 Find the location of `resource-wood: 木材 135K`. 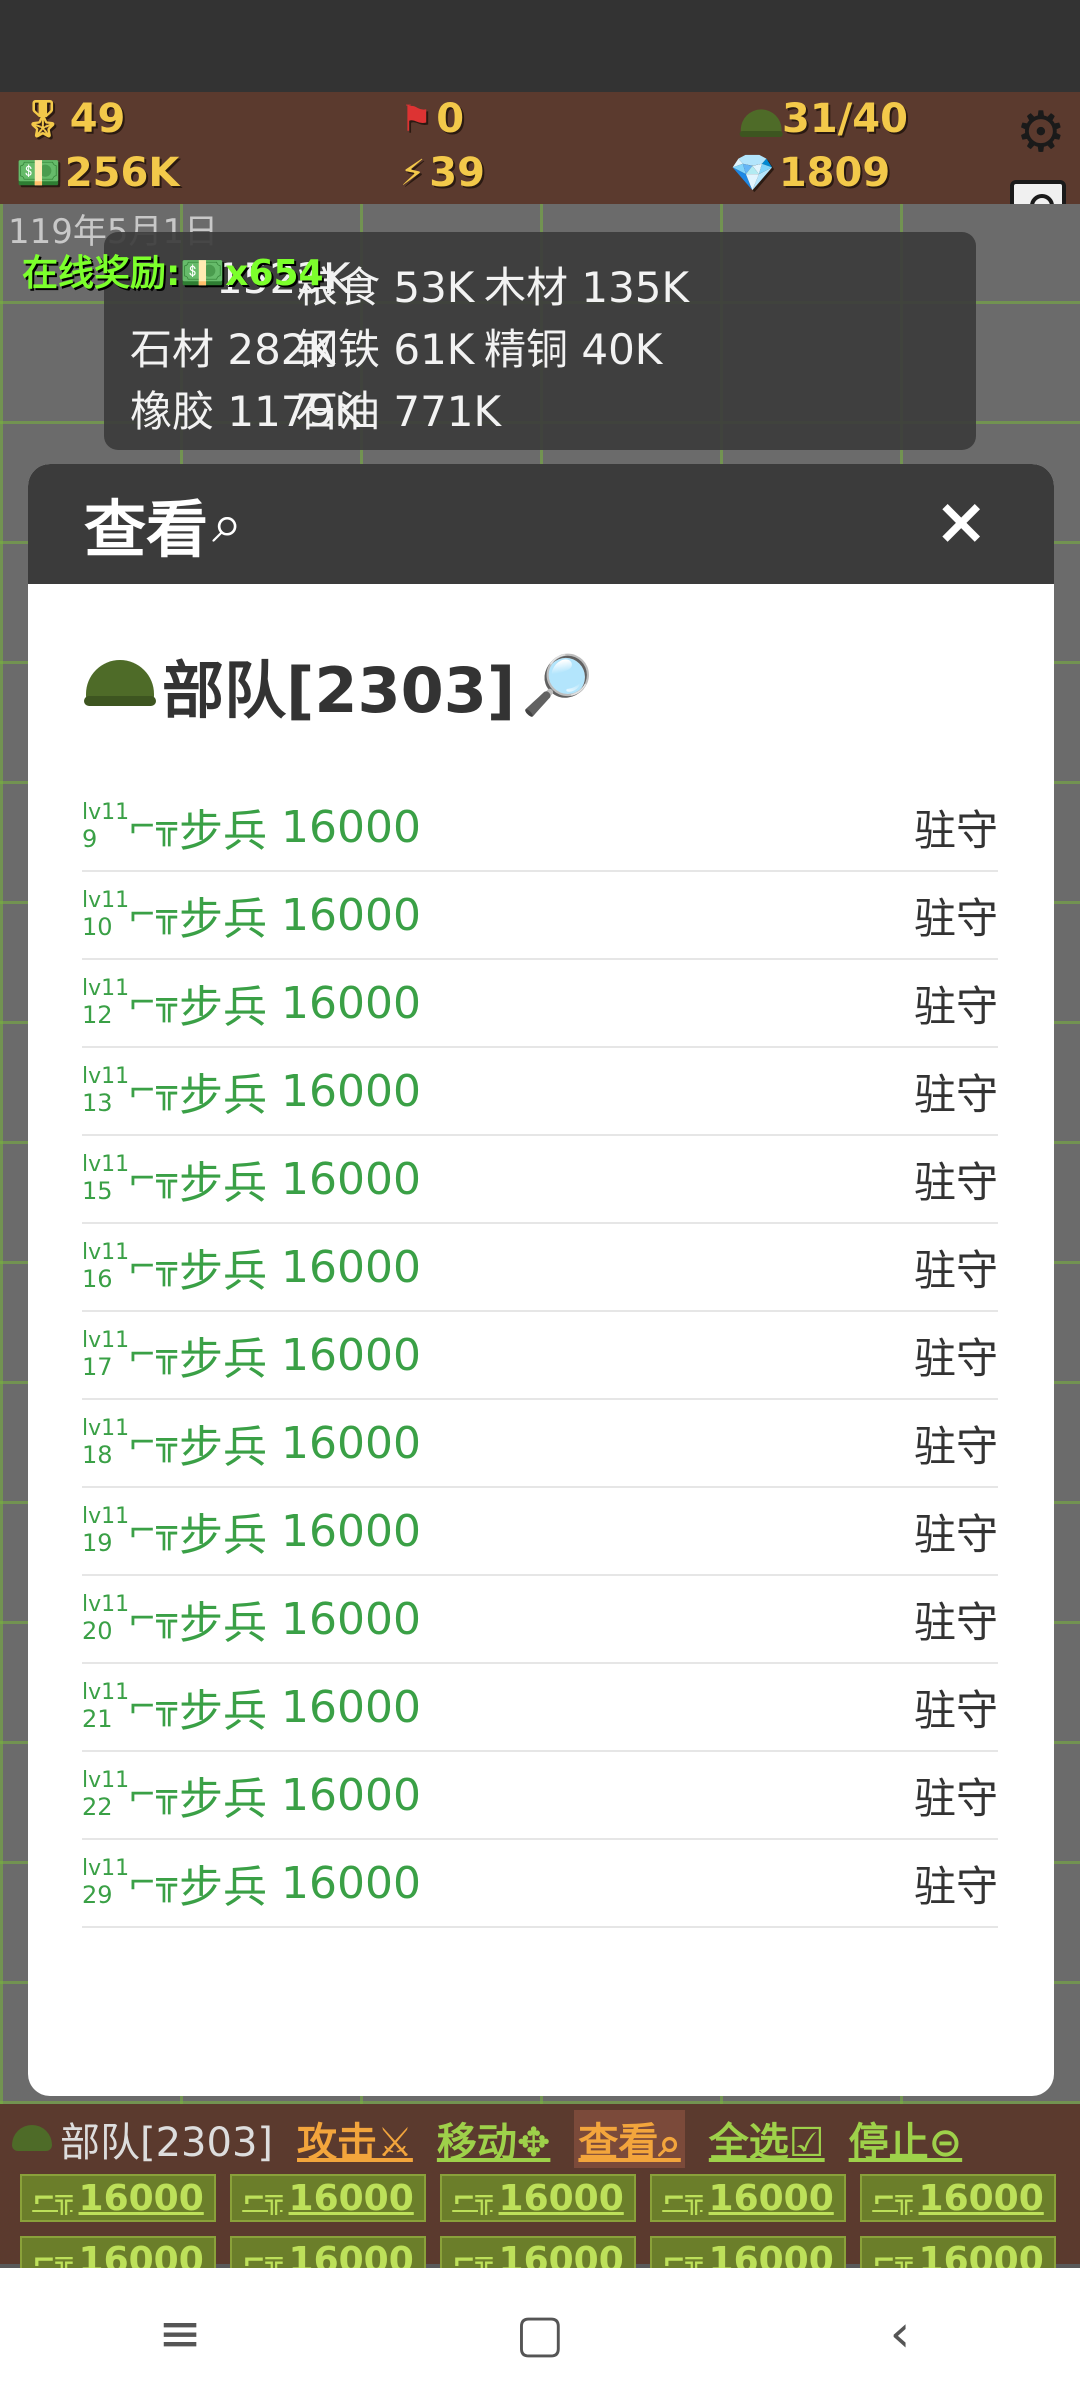

resource-wood: 木材 135K is located at coordinates (587, 287).